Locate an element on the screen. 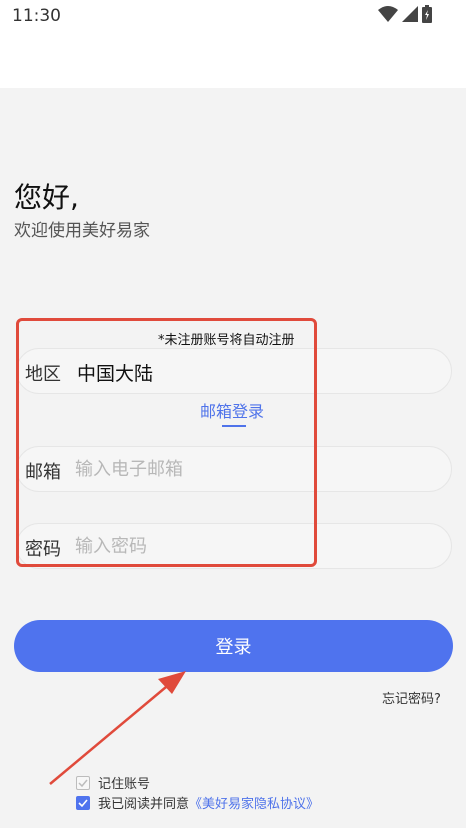 Image resolution: width=466 pixels, height=828 pixels. region-selector: 地区 中国大陆 is located at coordinates (234, 371).